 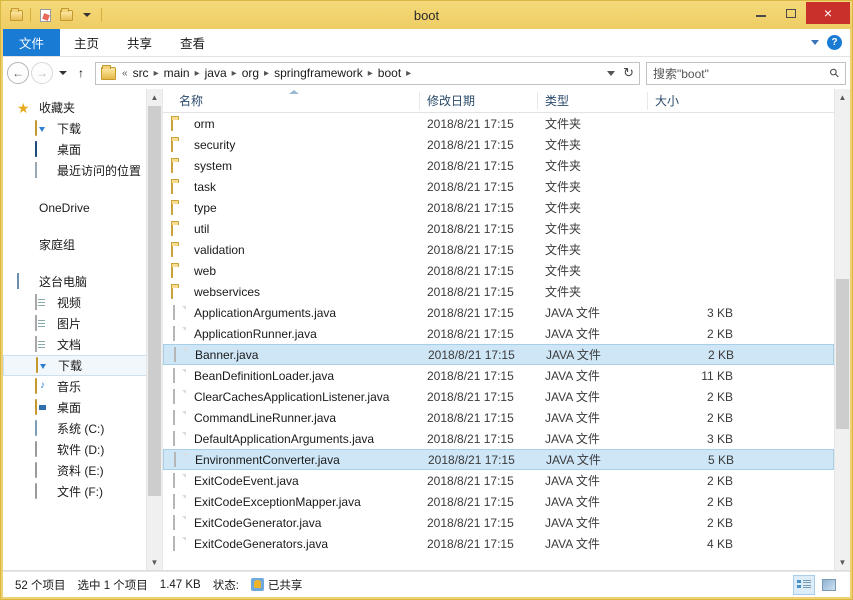 I want to click on sidebar-item-music: 音乐, so click(x=82, y=386).